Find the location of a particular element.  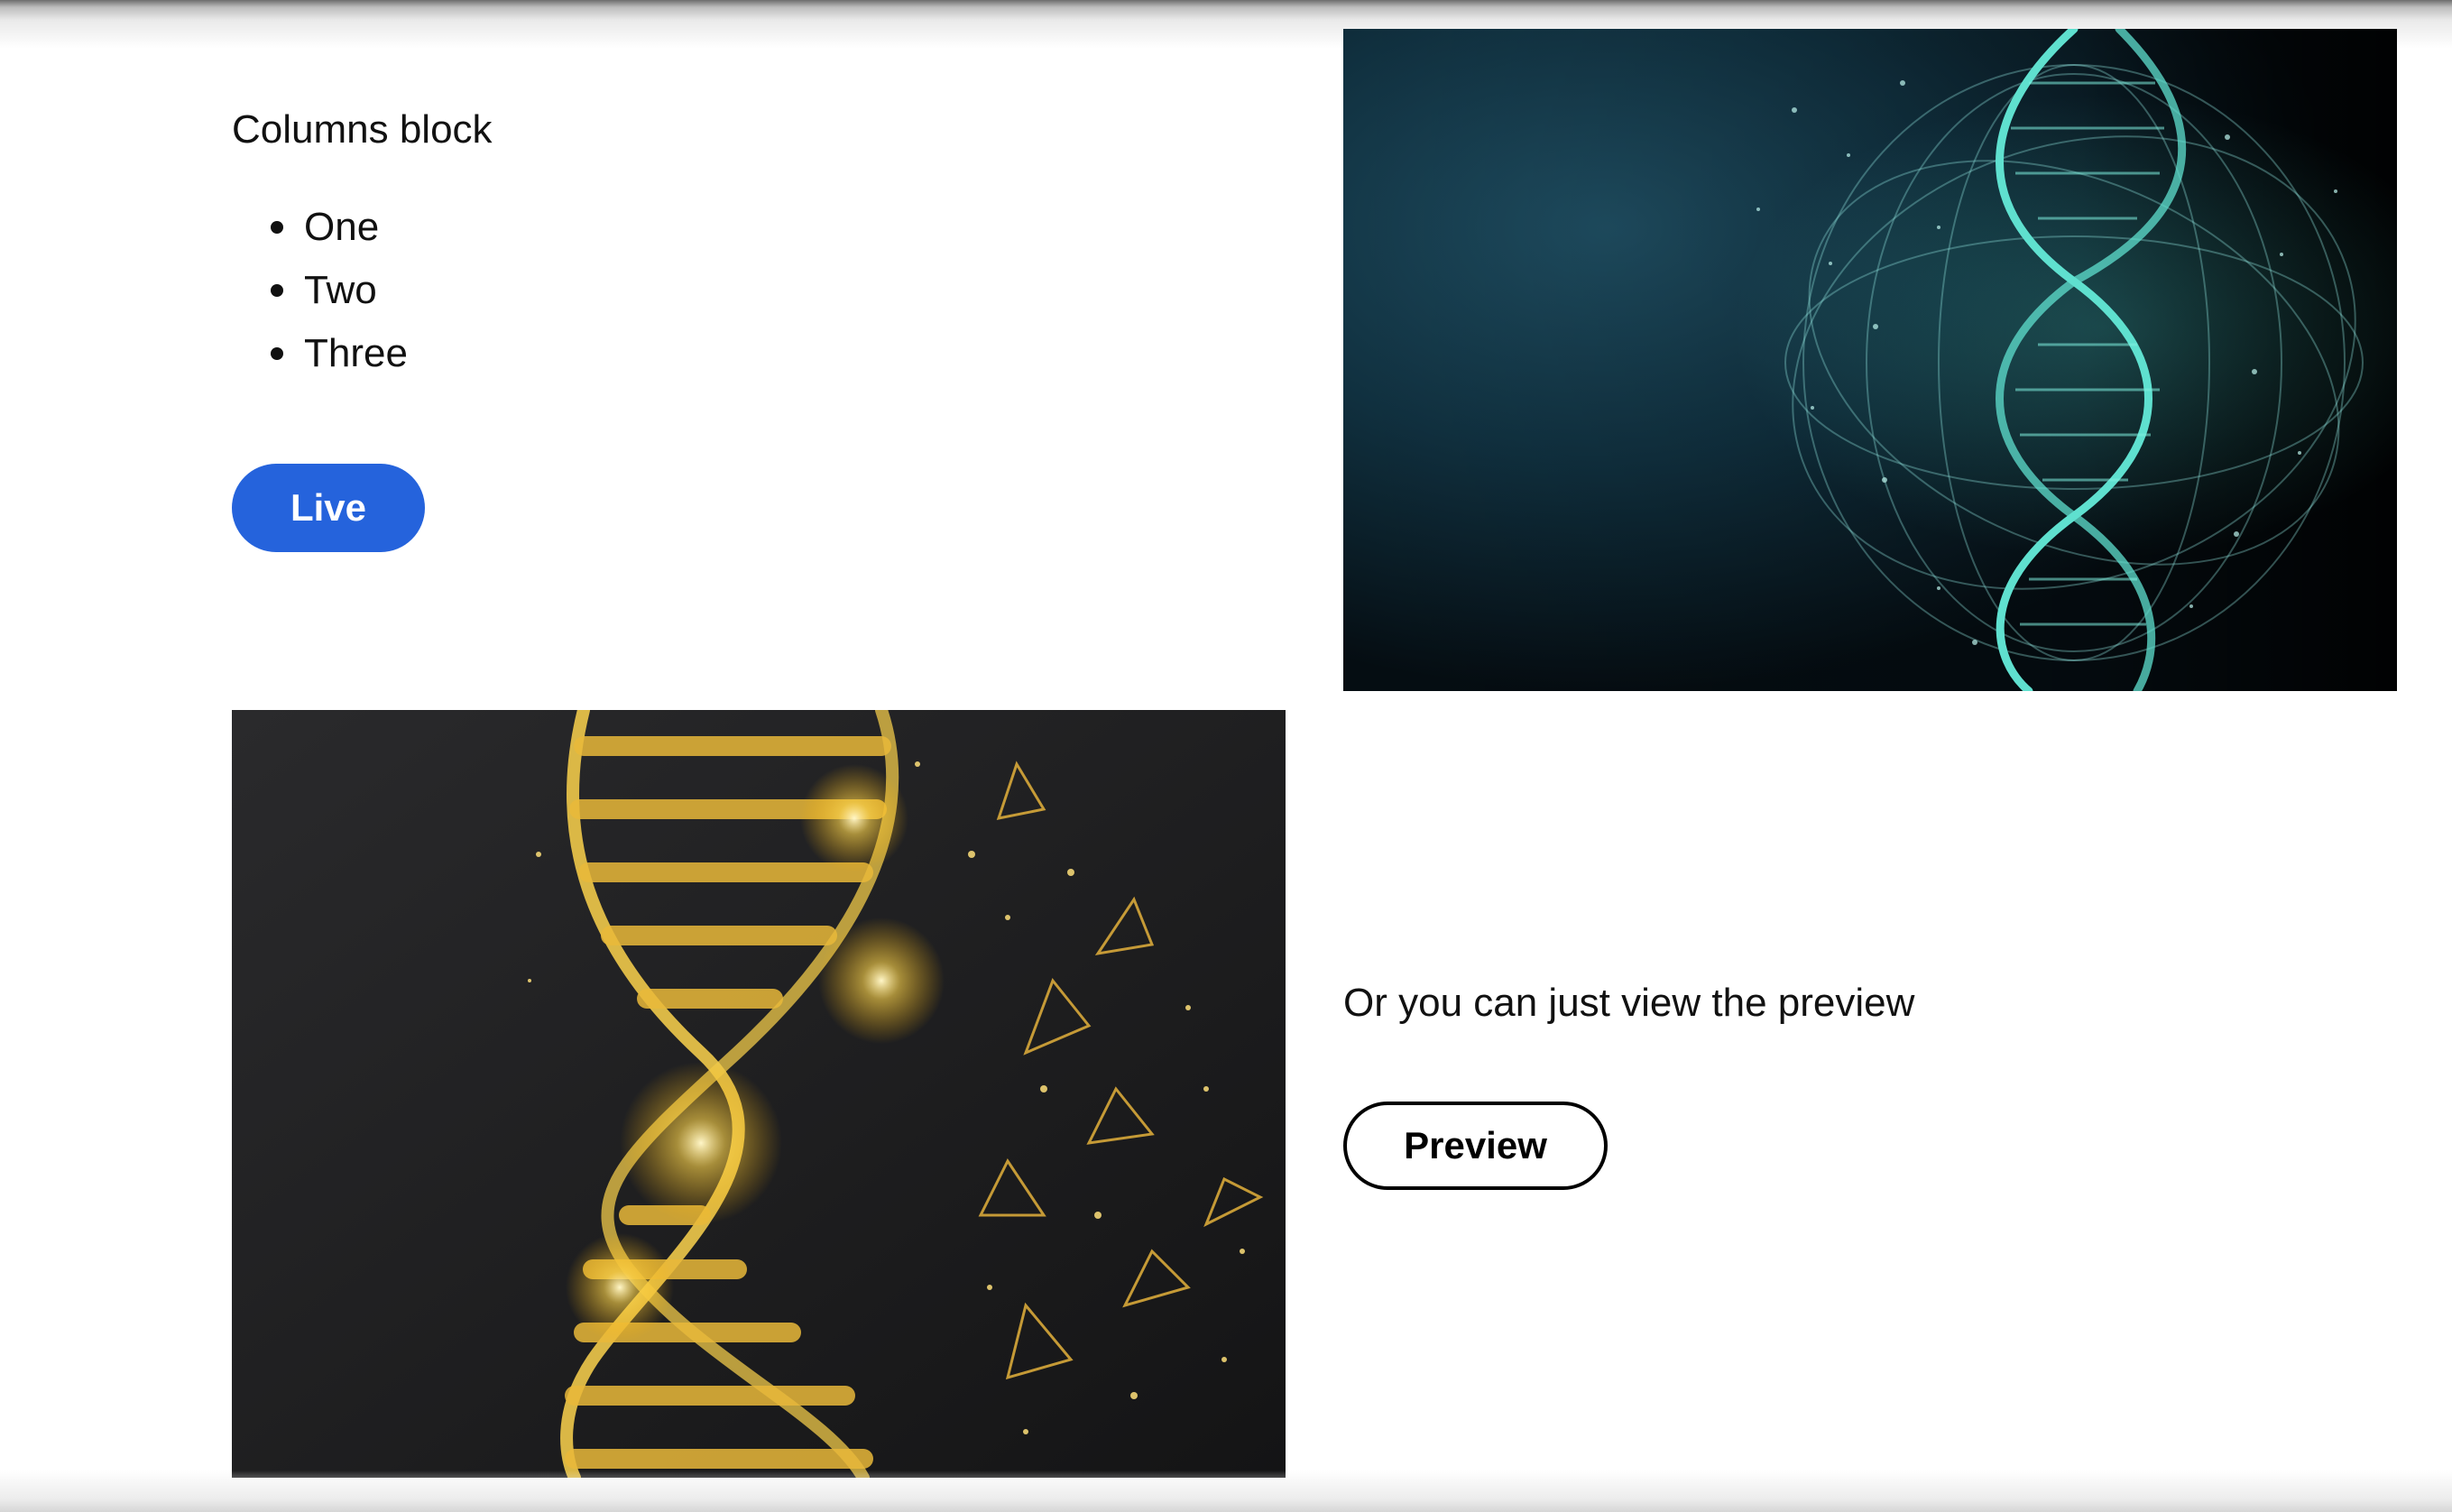

list-item-label: Three is located at coordinates (356, 352).